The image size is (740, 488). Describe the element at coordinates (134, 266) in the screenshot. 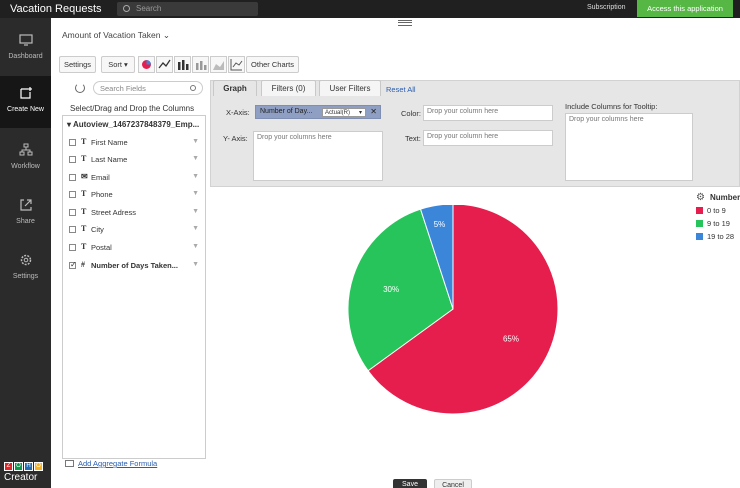

I see `field-number-of-days: # Number of Days Taken... ▼` at that location.